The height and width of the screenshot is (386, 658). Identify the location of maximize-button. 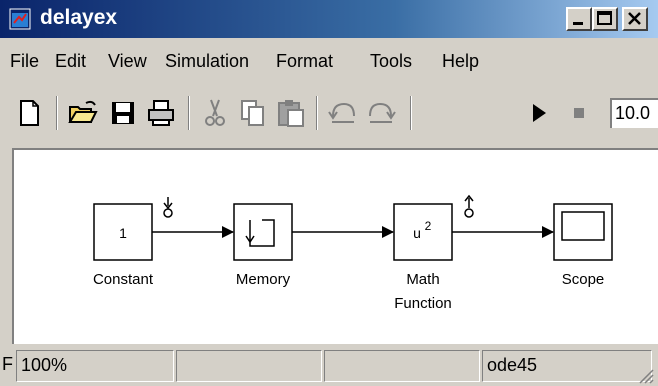
(605, 19).